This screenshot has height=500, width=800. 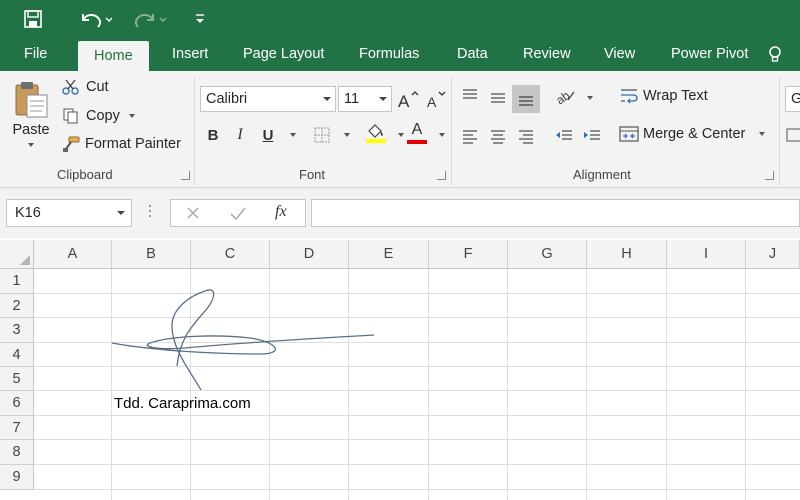 I want to click on increase-font-size-icon: A, so click(x=408, y=99).